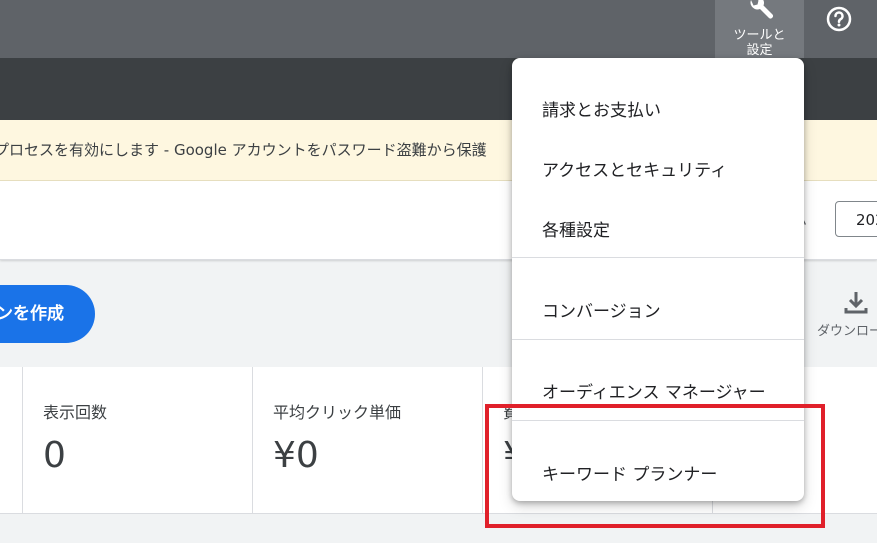 Image resolution: width=877 pixels, height=543 pixels. Describe the element at coordinates (658, 158) in the screenshot. I see `menu-item-access-security: アクセスとセキュリティ` at that location.